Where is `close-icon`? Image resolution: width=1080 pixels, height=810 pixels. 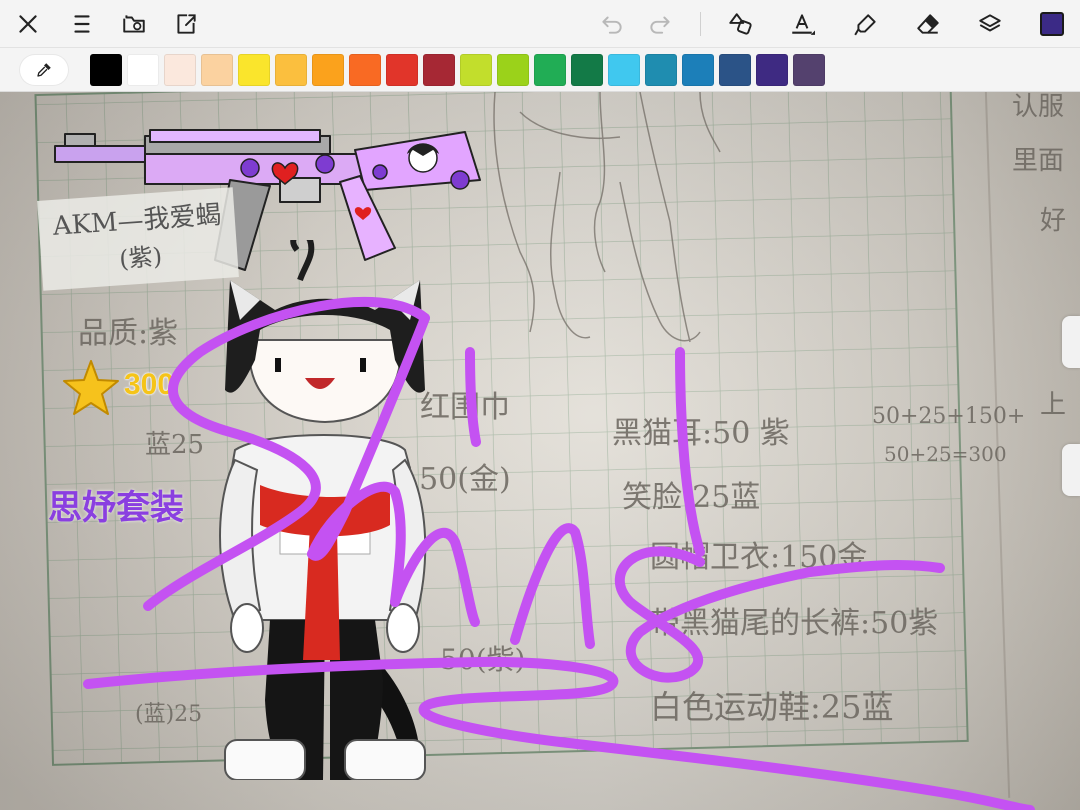
close-icon is located at coordinates (28, 24).